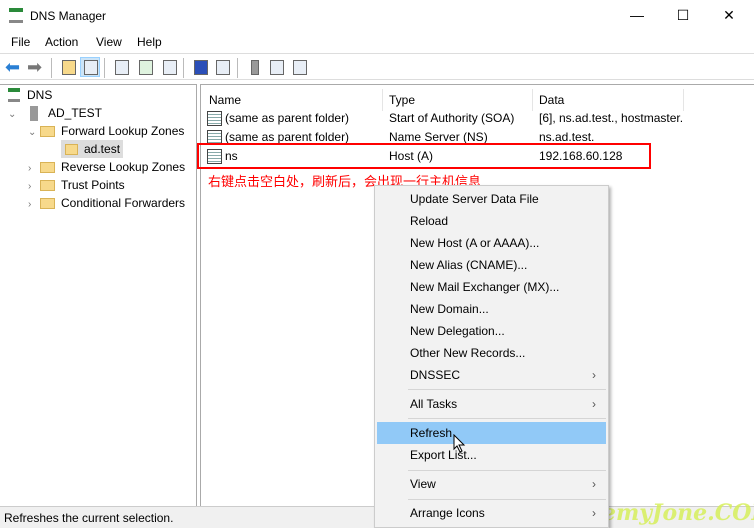 This screenshot has width=754, height=528. I want to click on mouse-cursor-icon, so click(459, 443).